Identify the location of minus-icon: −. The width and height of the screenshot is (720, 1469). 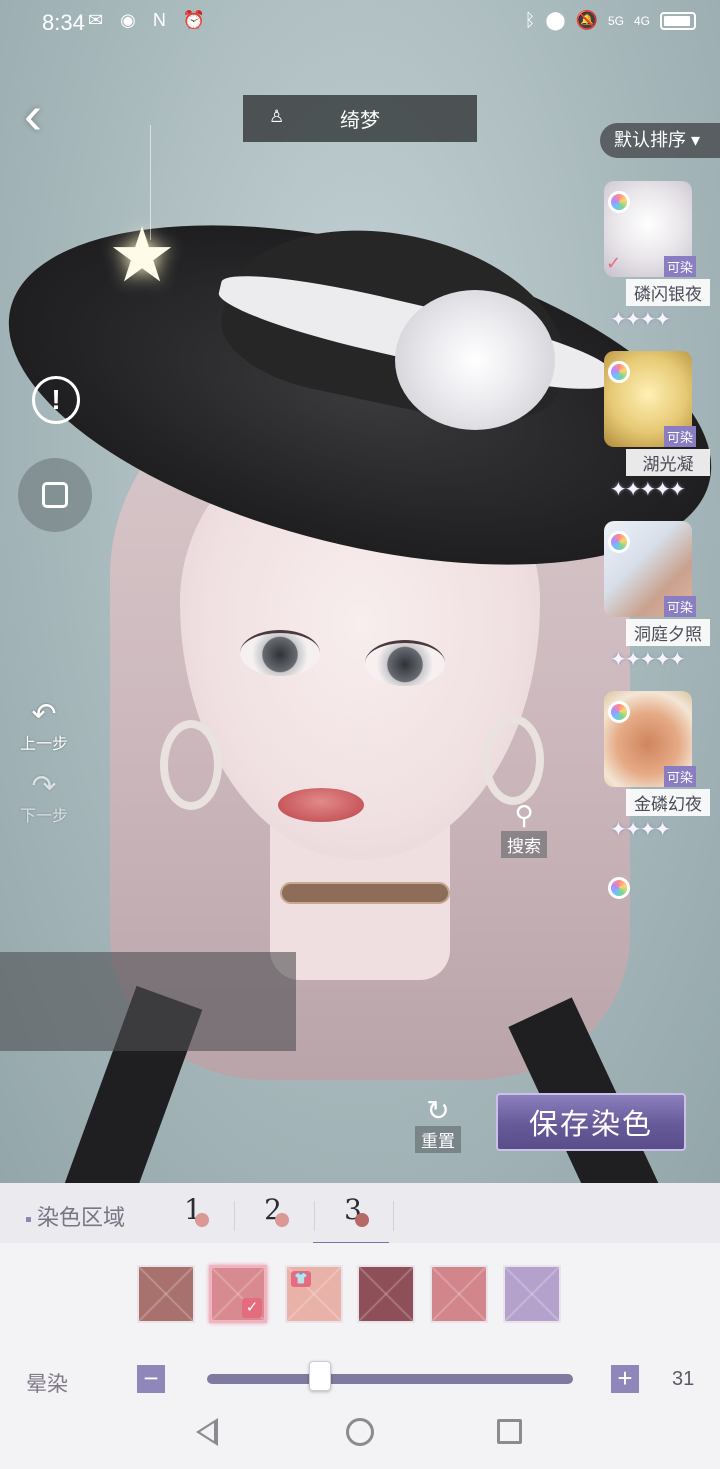
(151, 1378).